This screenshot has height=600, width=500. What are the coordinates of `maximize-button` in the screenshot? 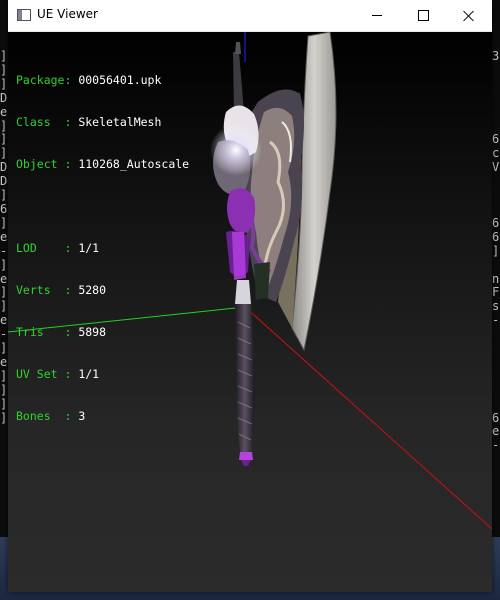 It's located at (423, 15).